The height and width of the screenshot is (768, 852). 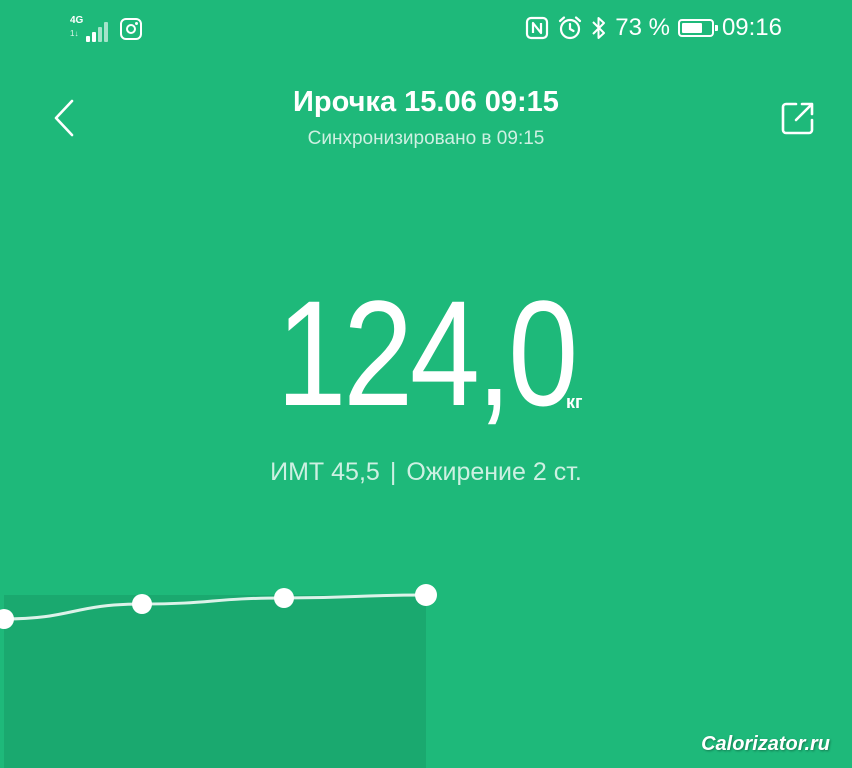 What do you see at coordinates (697, 28) in the screenshot?
I see `battery-icon` at bounding box center [697, 28].